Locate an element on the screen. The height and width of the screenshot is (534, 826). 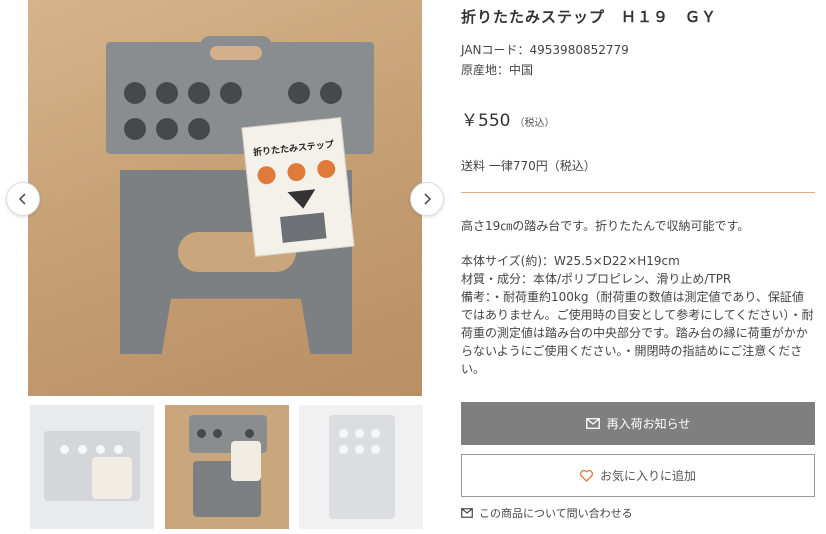
jan-code: JANコード：4953980852779 is located at coordinates (545, 50).